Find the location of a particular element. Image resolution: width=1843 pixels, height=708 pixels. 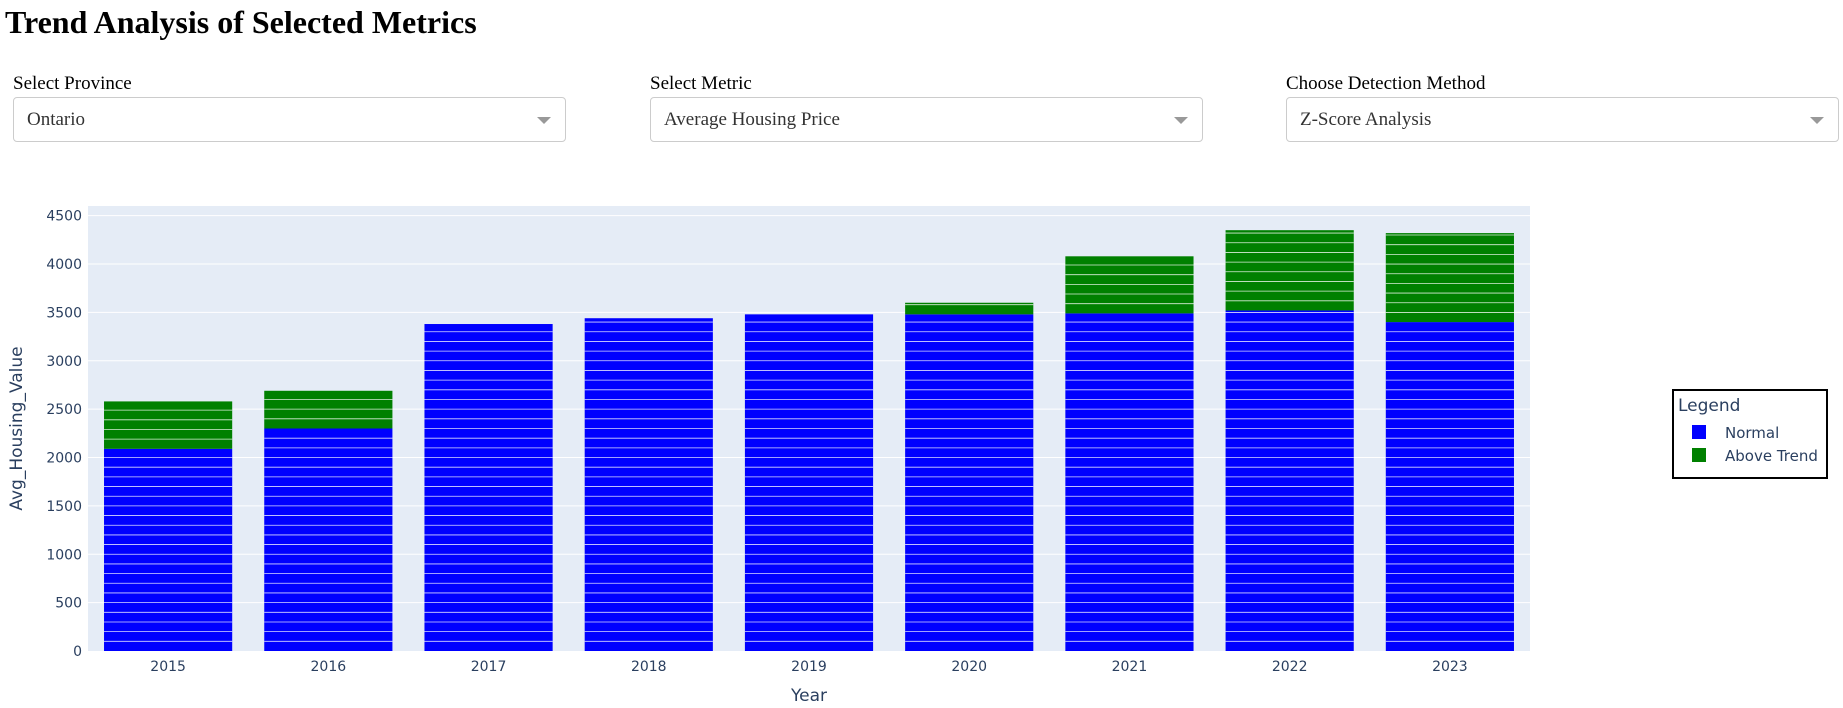

bar-normal-2020 is located at coordinates (969, 482).